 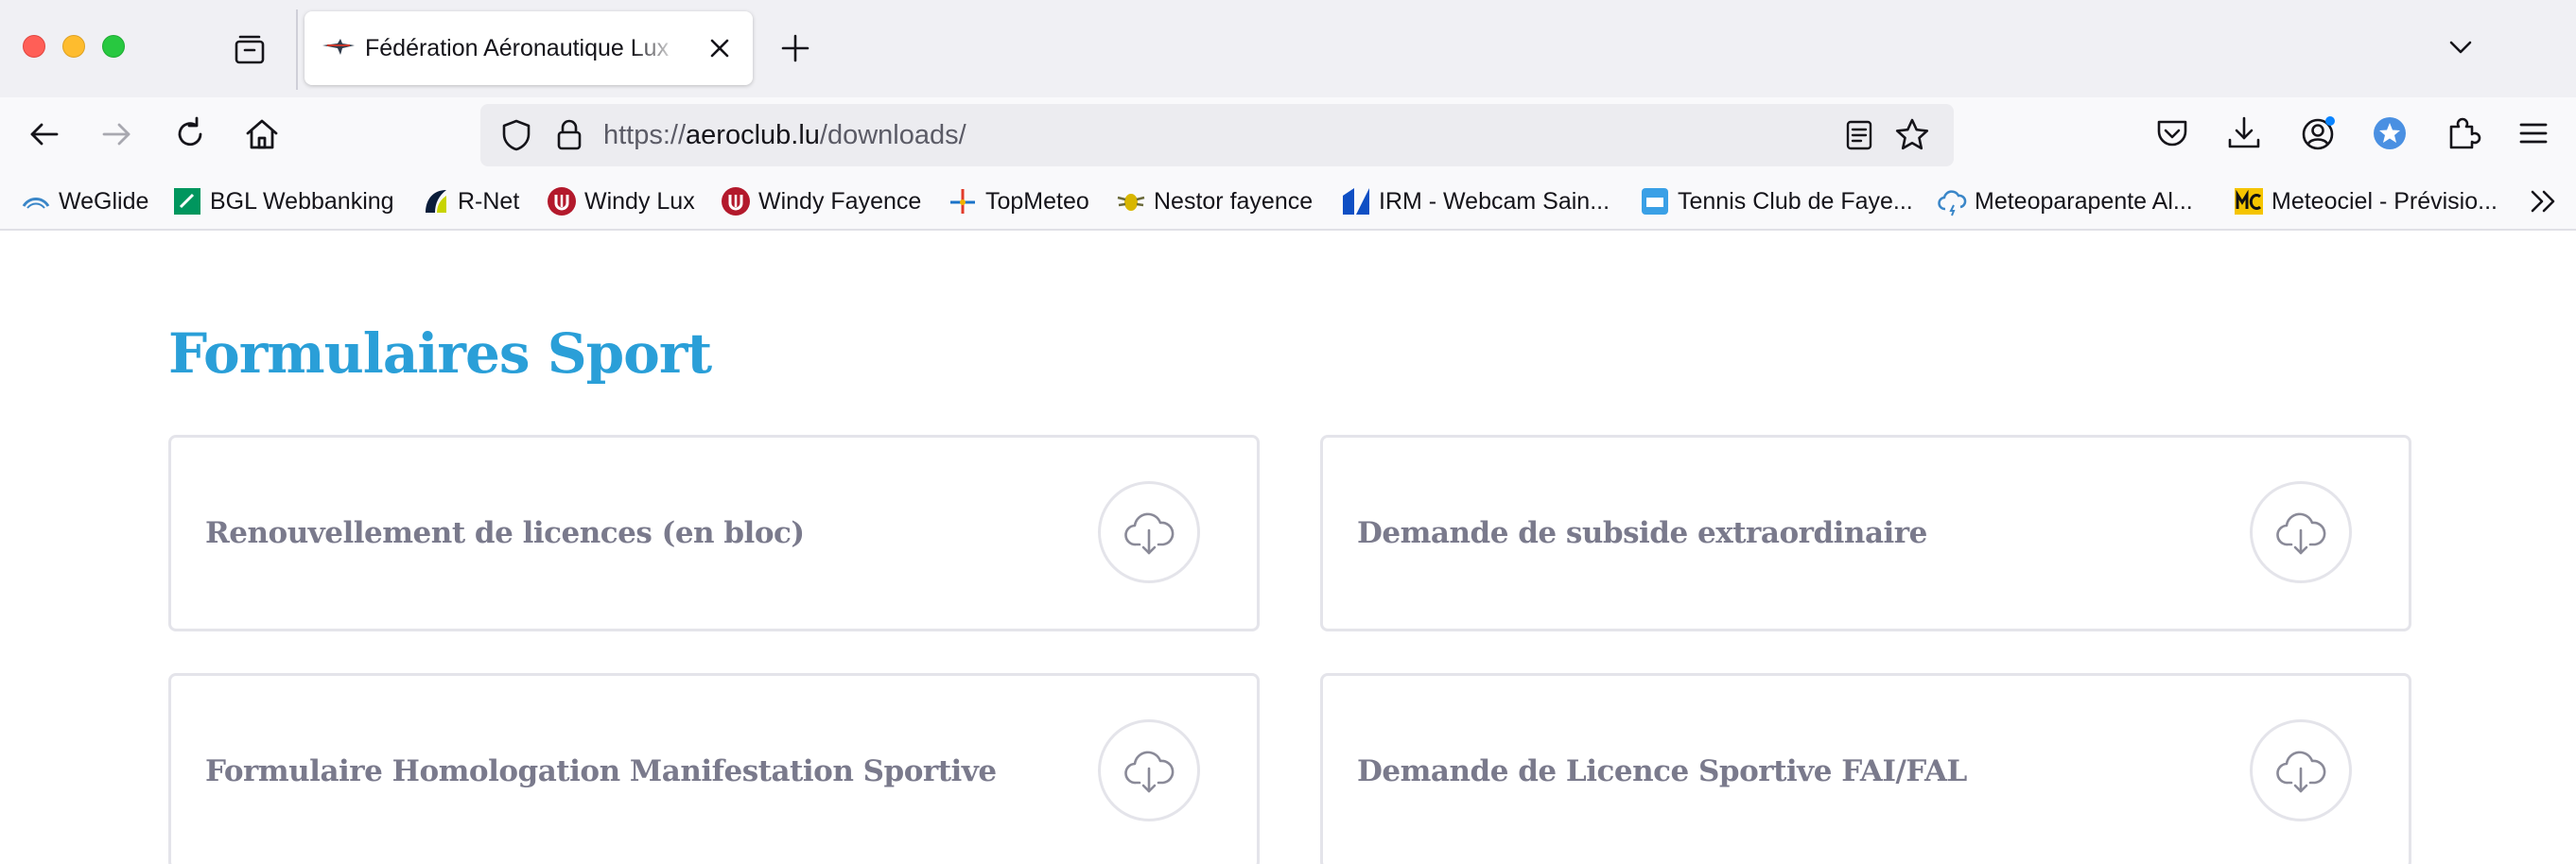 What do you see at coordinates (2172, 133) in the screenshot?
I see `pocket-icon` at bounding box center [2172, 133].